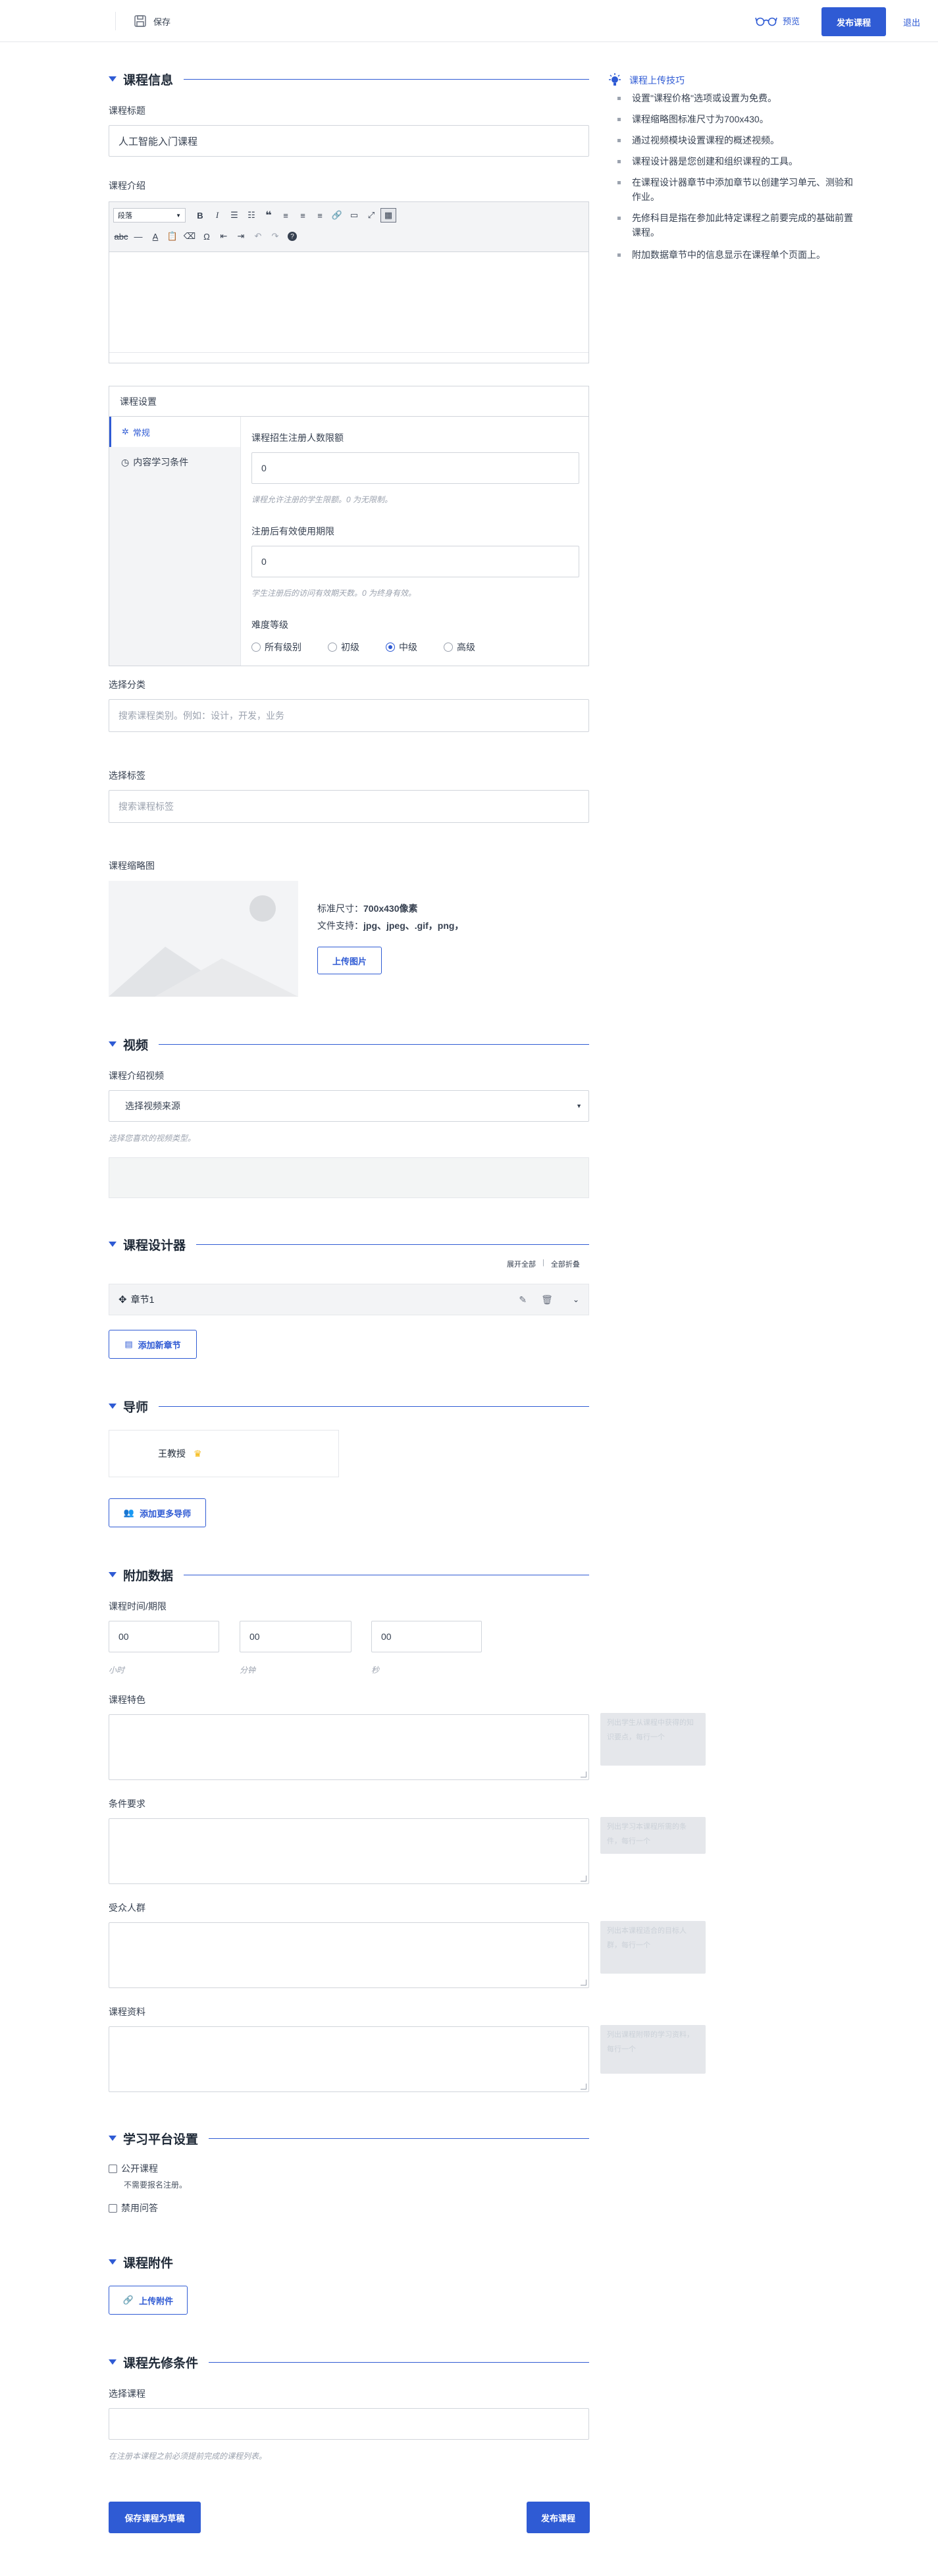  Describe the element at coordinates (128, 1344) in the screenshot. I see `add-topic-icon: ▤` at that location.